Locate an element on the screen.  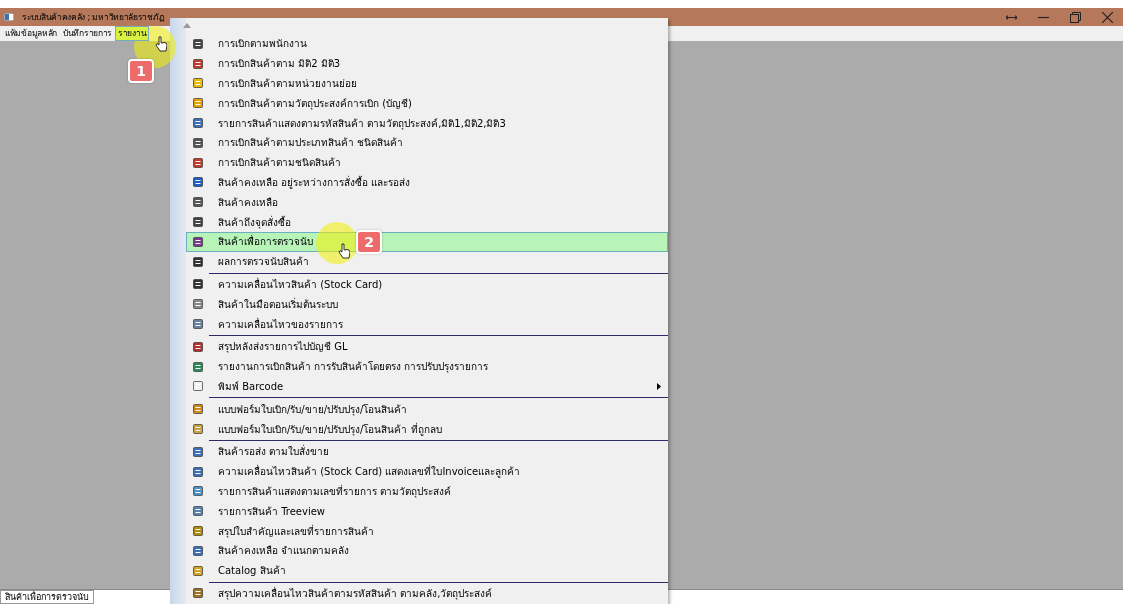
menu-item: ความเคลื่อนไหวสินค้า (Stock Card) is located at coordinates (427, 284).